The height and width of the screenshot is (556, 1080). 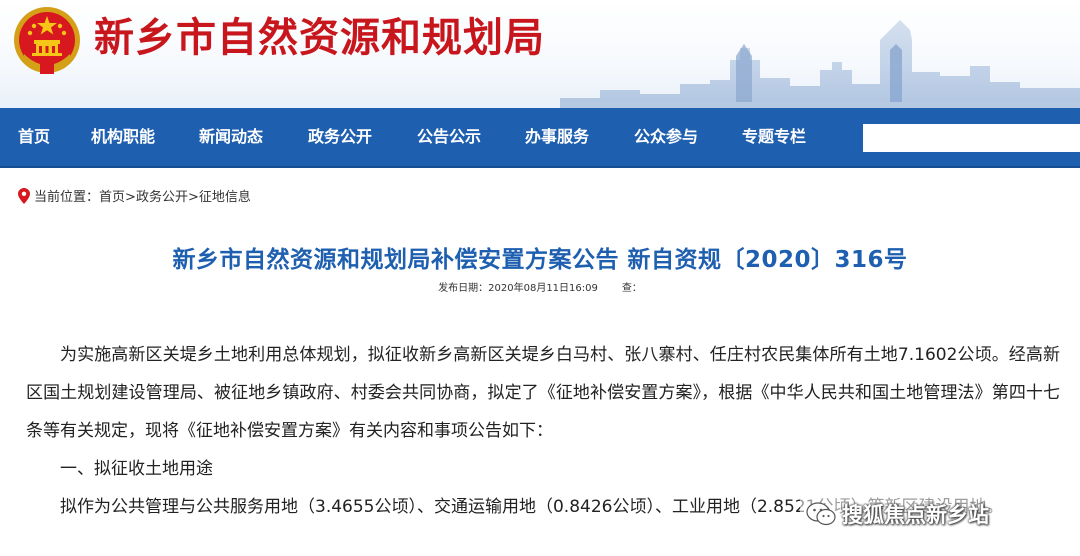 I want to click on publish-date: 发布日期：2020年08月11日16:09, so click(x=518, y=288).